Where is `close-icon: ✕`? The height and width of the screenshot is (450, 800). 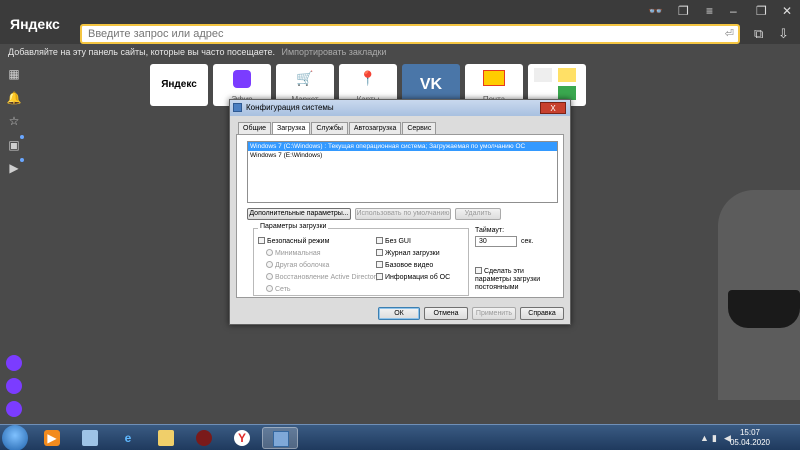 close-icon: ✕ is located at coordinates (787, 11).